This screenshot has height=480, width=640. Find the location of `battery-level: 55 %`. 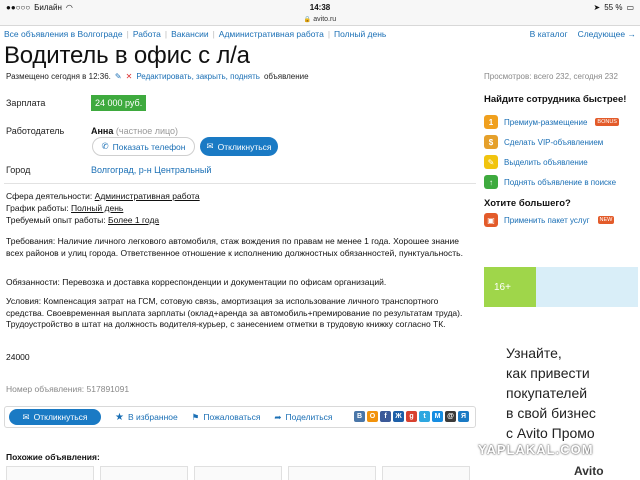

battery-level: 55 % is located at coordinates (613, 7).